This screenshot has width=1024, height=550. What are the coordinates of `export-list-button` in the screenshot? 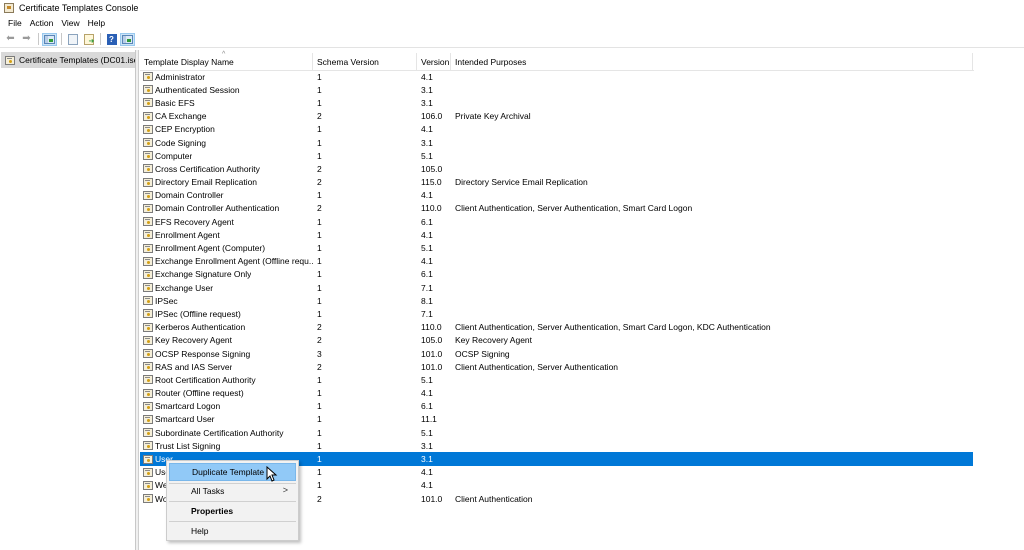 It's located at (88, 39).